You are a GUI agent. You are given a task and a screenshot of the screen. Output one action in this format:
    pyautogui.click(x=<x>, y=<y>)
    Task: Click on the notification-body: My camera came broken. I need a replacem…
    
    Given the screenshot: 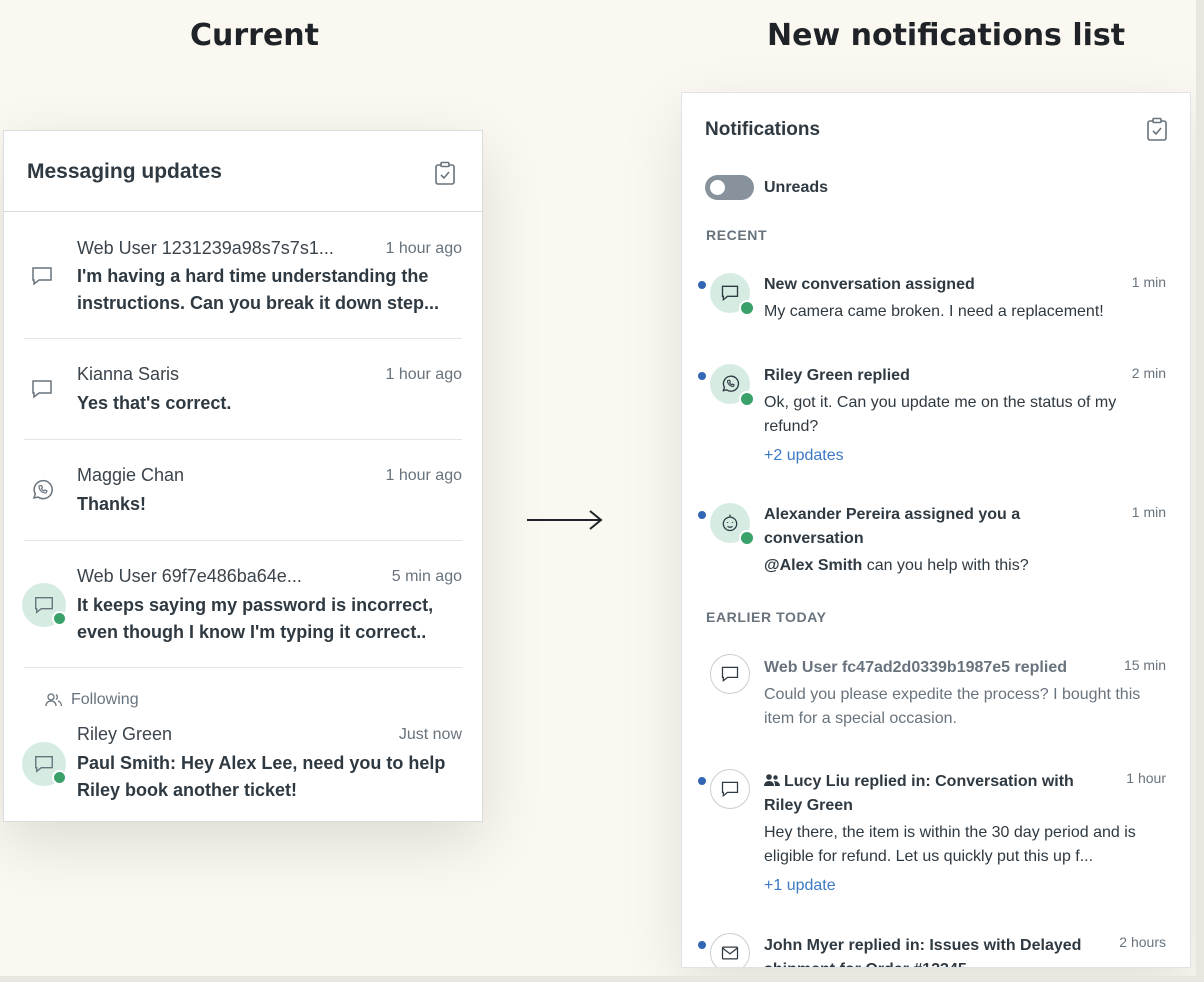 What is the action you would take?
    pyautogui.click(x=934, y=311)
    